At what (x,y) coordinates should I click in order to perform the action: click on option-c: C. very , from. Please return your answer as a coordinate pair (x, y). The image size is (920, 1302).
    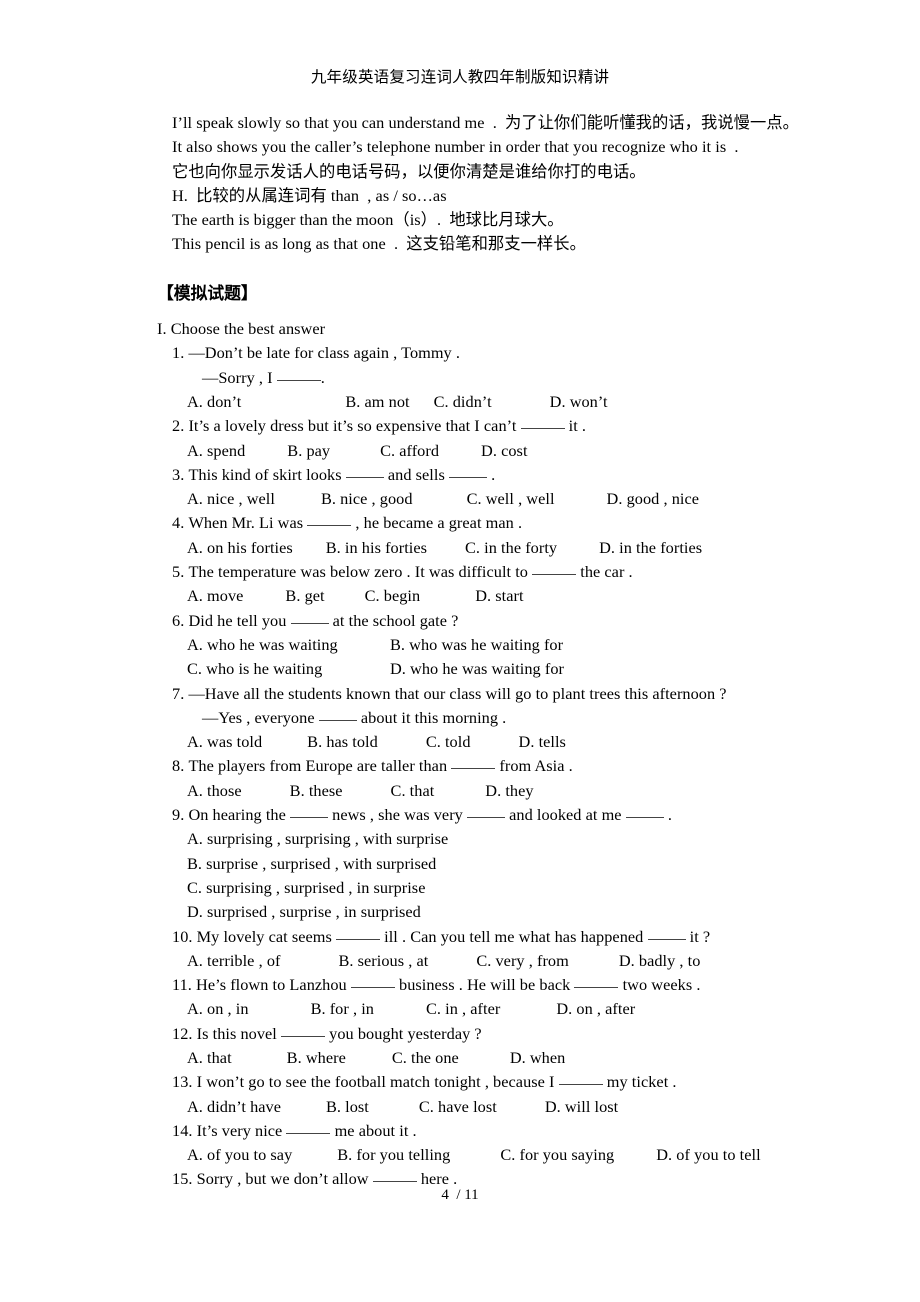
    Looking at the image, I should click on (522, 961).